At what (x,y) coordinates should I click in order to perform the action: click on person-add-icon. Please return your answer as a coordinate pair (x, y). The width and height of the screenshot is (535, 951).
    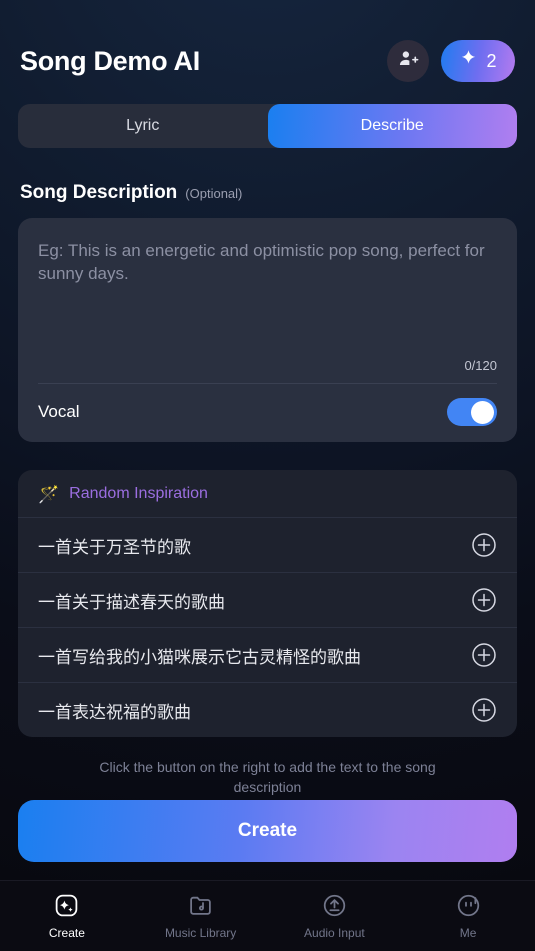
    Looking at the image, I should click on (408, 61).